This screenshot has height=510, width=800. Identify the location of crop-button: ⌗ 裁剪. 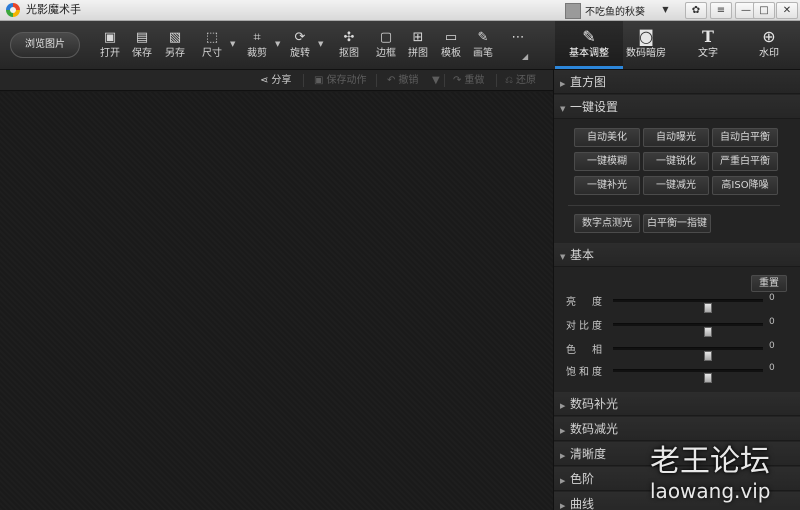
(257, 47).